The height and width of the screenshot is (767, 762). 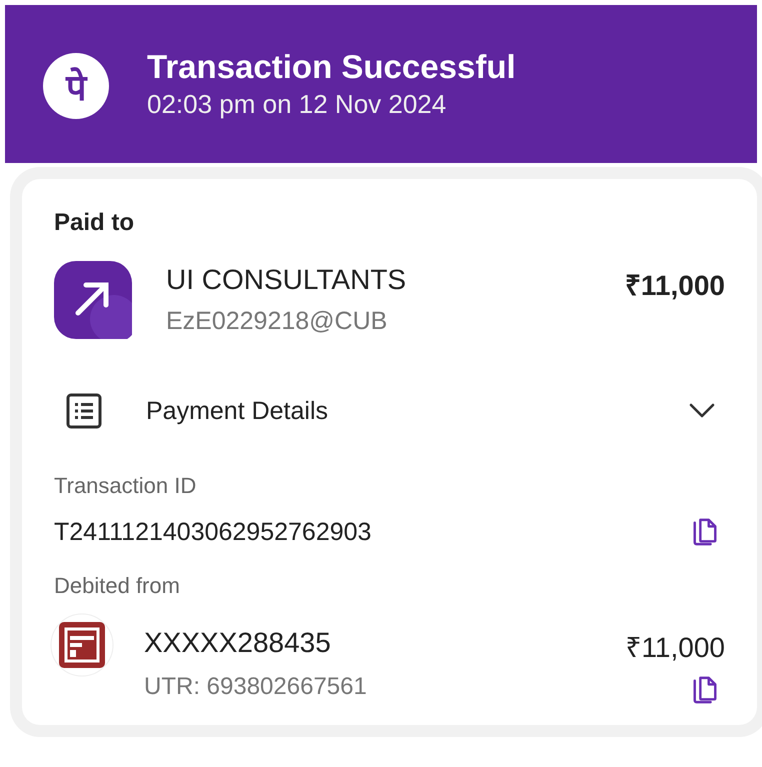 What do you see at coordinates (277, 321) in the screenshot?
I see `upi-id: EzE0229218@CUB` at bounding box center [277, 321].